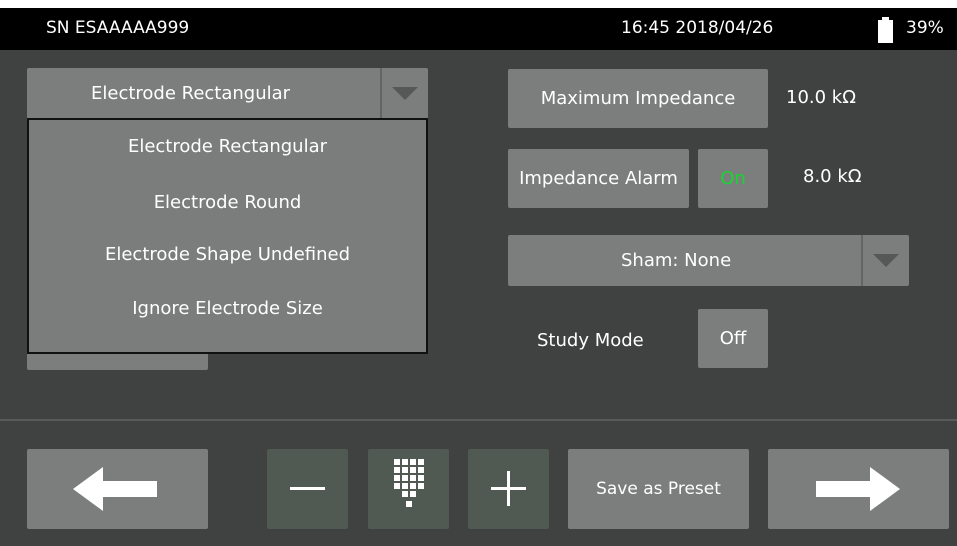  I want to click on electrode-option: Electrode Round, so click(227, 202).